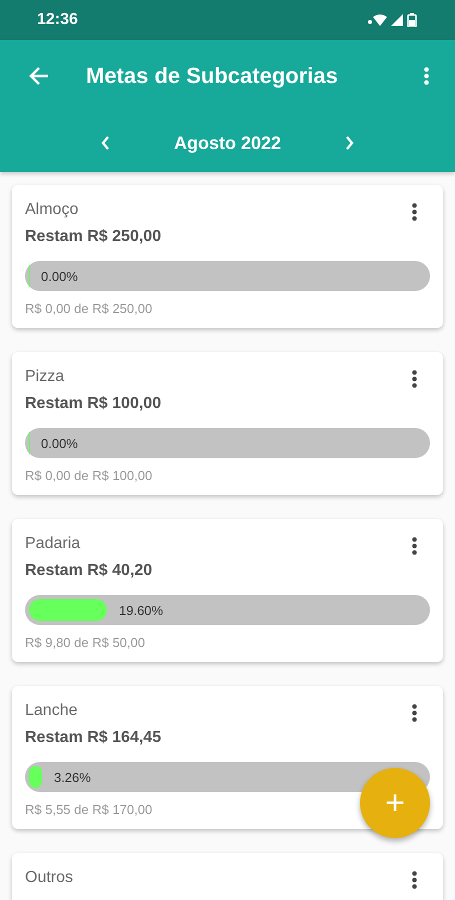 This screenshot has height=900, width=455. Describe the element at coordinates (88, 809) in the screenshot. I see `spent-amount: R$ 5,55 de R$ 170,00` at that location.